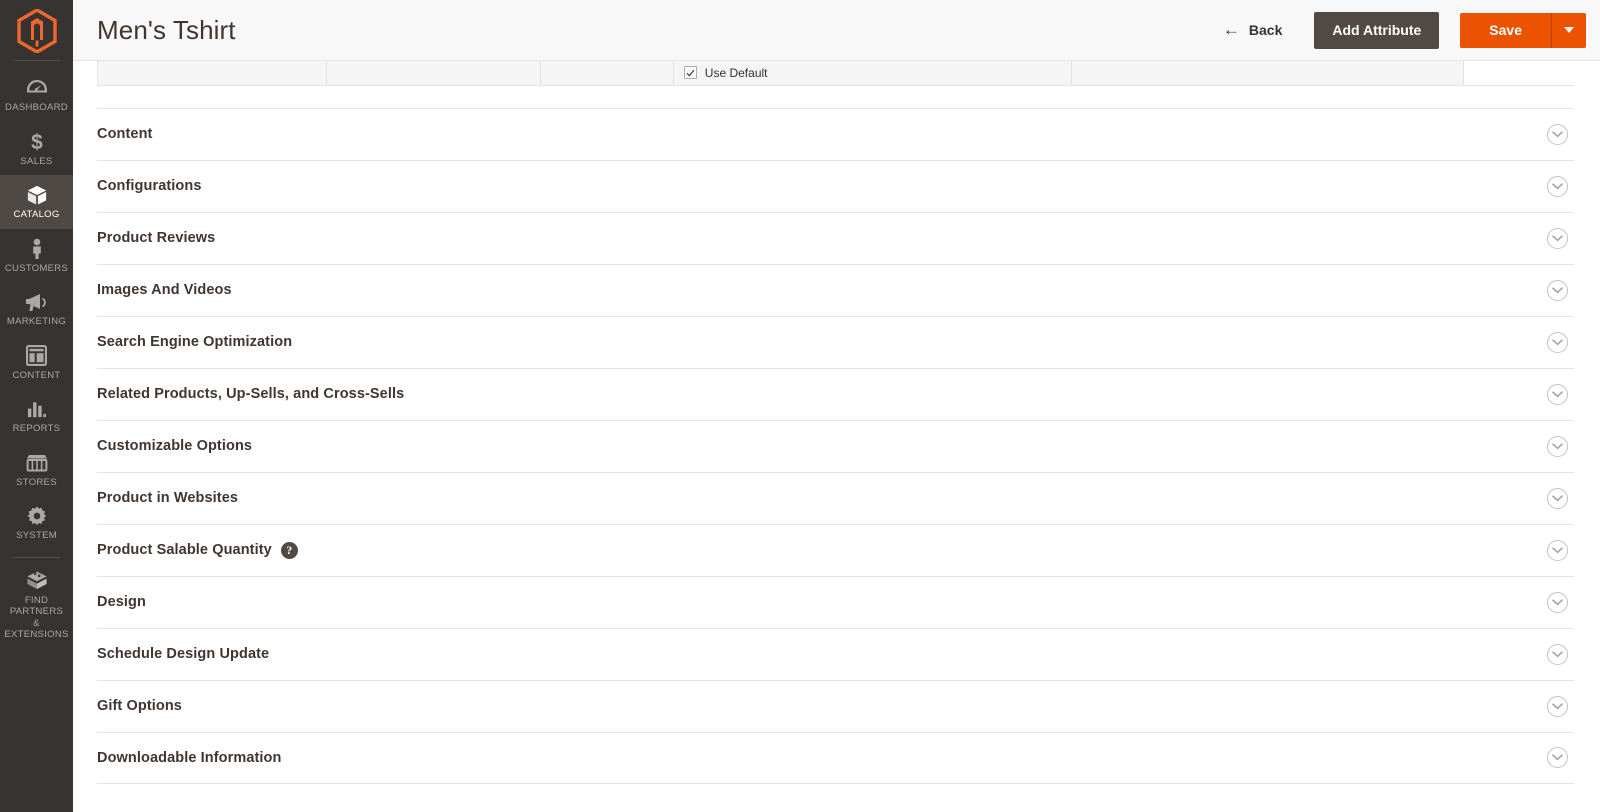 Image resolution: width=1600 pixels, height=812 pixels. I want to click on marketing-megaphone-icon, so click(37, 302).